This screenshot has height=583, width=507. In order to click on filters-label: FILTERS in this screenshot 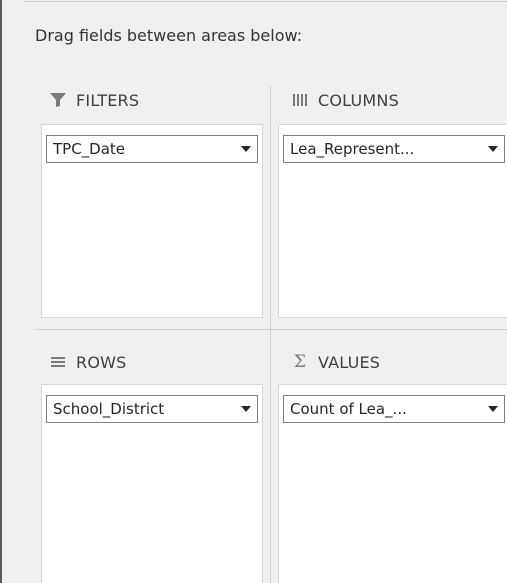, I will do `click(108, 100)`.